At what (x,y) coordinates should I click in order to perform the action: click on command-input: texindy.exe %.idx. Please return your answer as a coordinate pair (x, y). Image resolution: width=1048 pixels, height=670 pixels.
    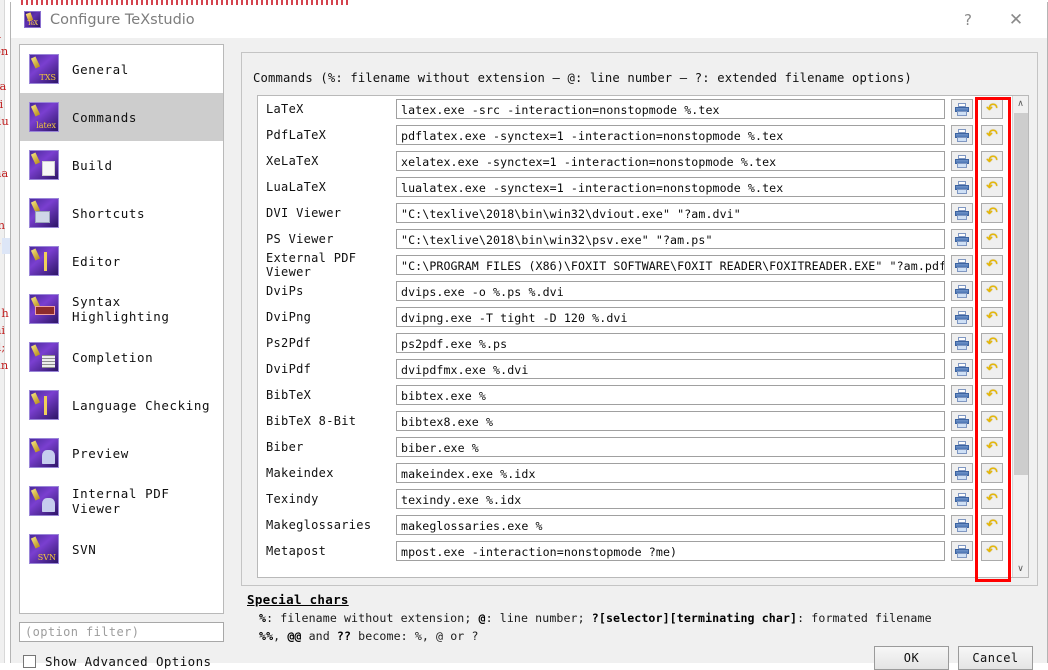
    Looking at the image, I should click on (670, 499).